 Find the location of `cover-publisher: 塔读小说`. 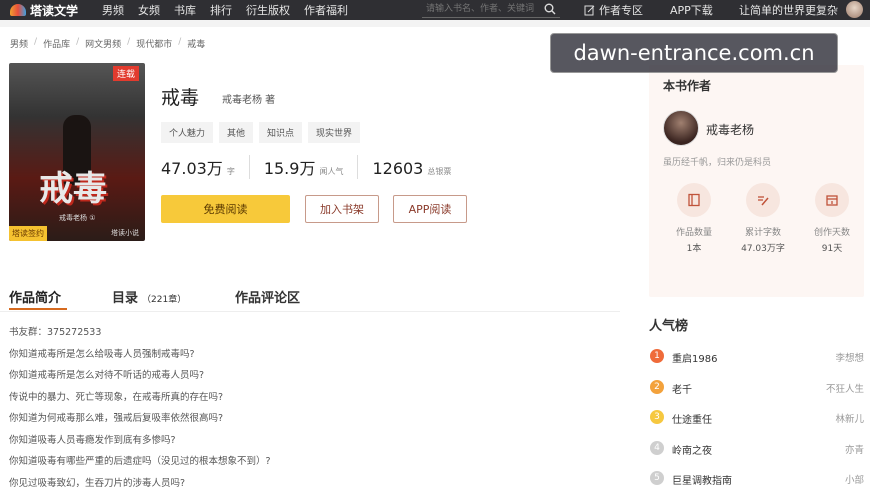

cover-publisher: 塔读小说 is located at coordinates (125, 233).